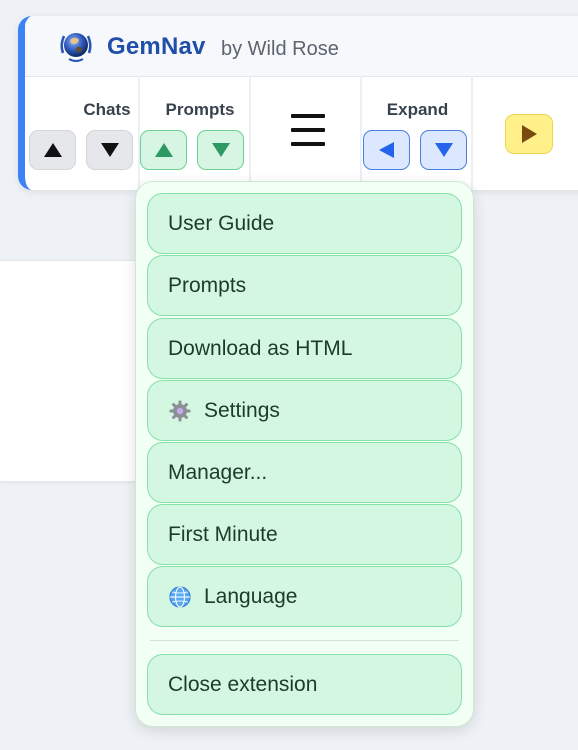 This screenshot has height=750, width=578. I want to click on toolbar-title-bar: GemNav by Wild Rose, so click(301, 46).